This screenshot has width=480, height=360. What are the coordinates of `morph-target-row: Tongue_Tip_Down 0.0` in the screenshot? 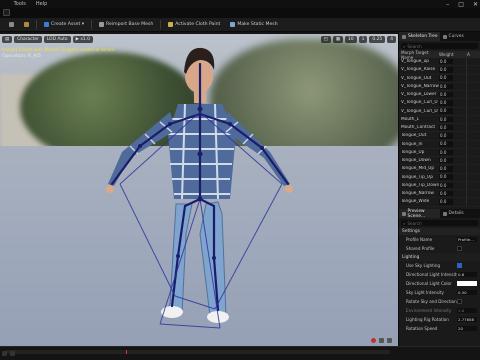 It's located at (439, 185).